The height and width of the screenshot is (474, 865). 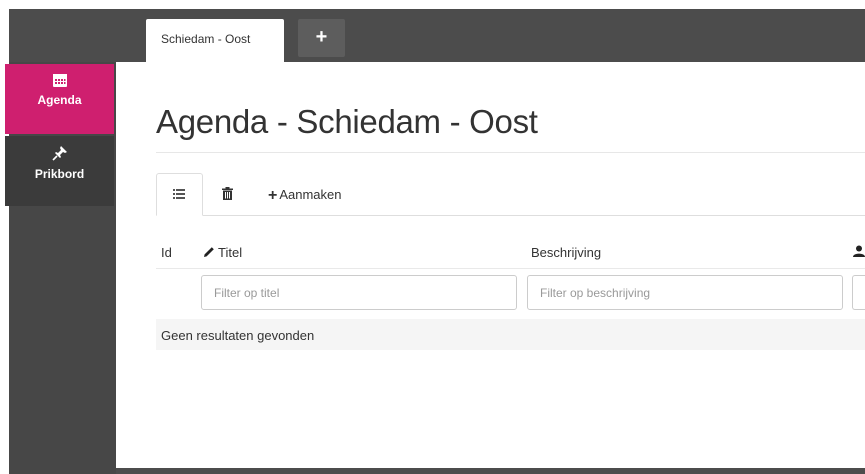 I want to click on column-header-beschrijving: Beschrijving, so click(x=566, y=252).